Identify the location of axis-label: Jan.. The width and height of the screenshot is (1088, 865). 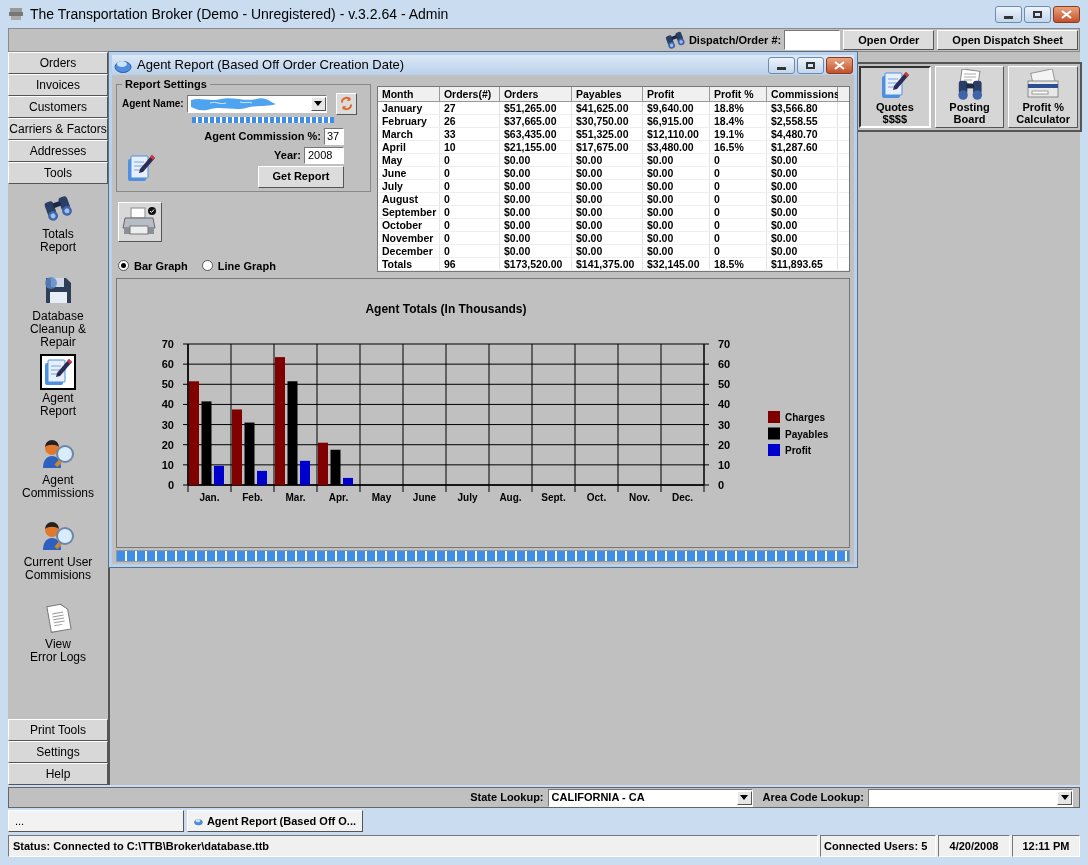
(209, 497).